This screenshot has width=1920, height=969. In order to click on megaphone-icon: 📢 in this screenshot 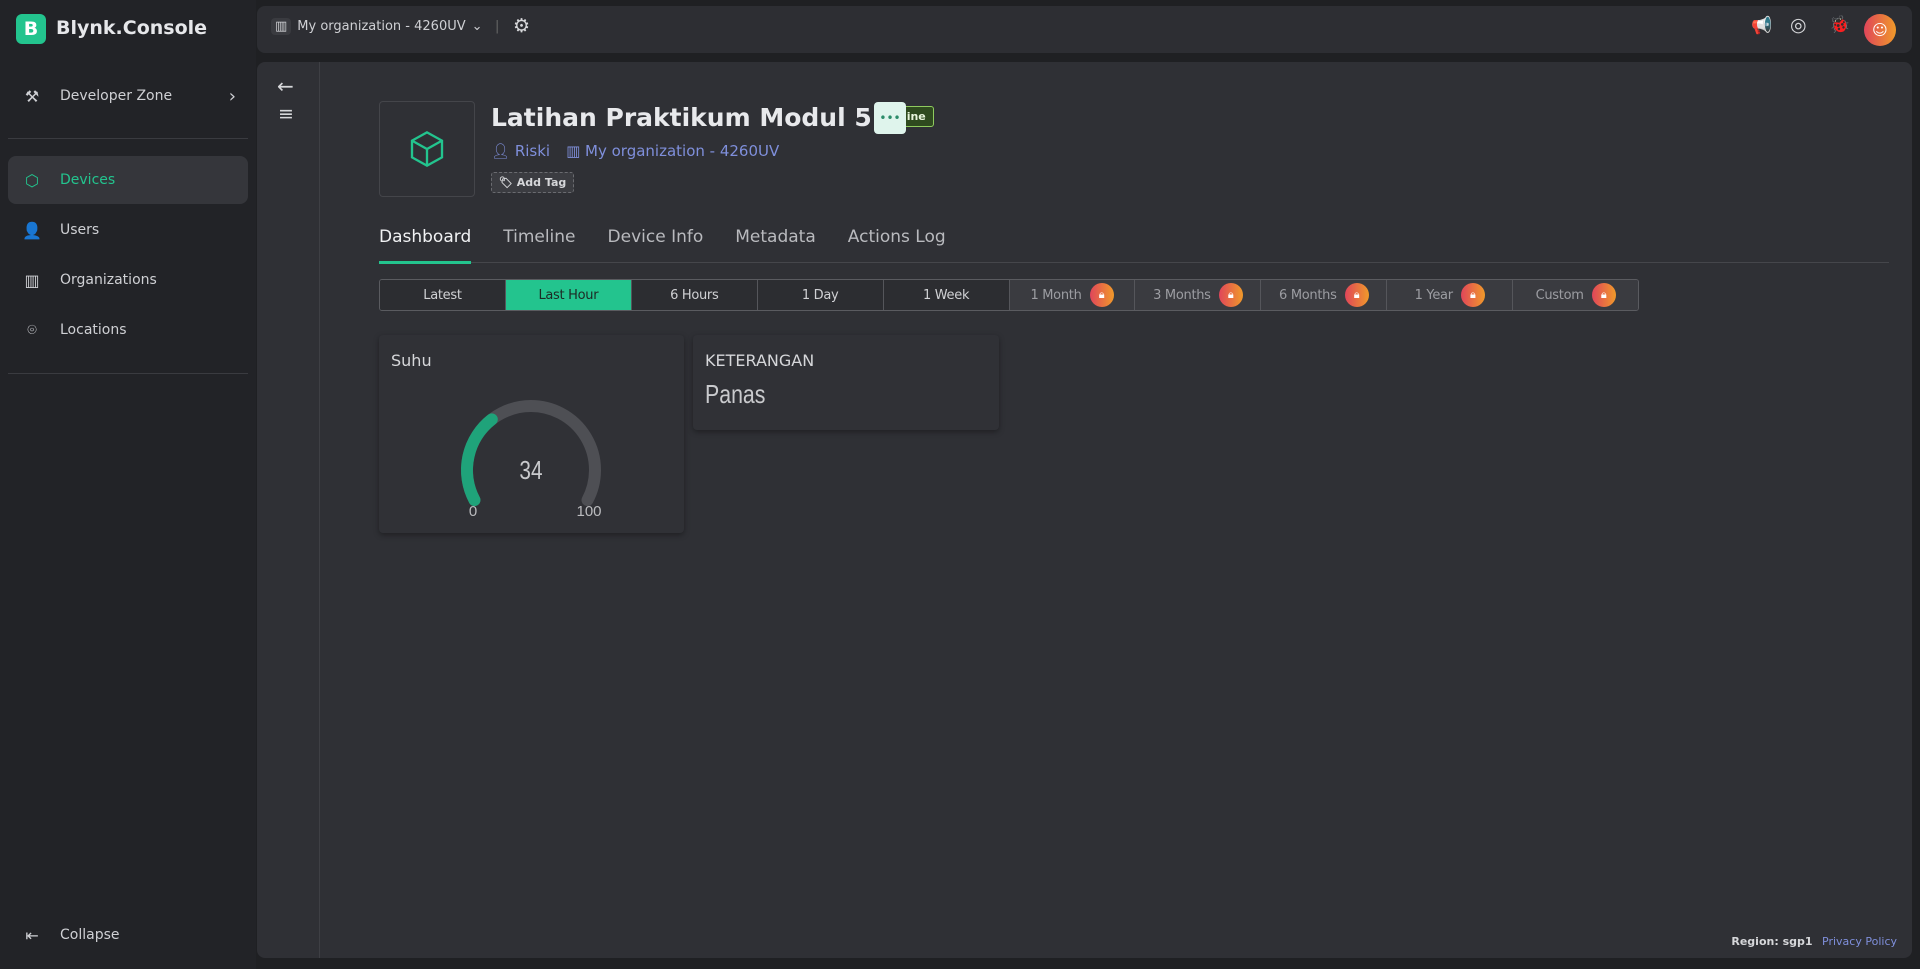, I will do `click(1761, 26)`.